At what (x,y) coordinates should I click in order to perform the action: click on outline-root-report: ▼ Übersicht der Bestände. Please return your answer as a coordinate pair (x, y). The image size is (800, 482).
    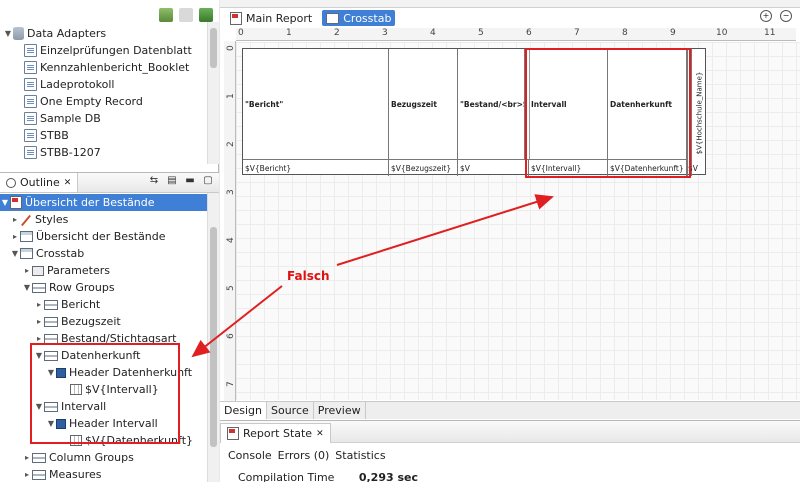
    Looking at the image, I should click on (103, 202).